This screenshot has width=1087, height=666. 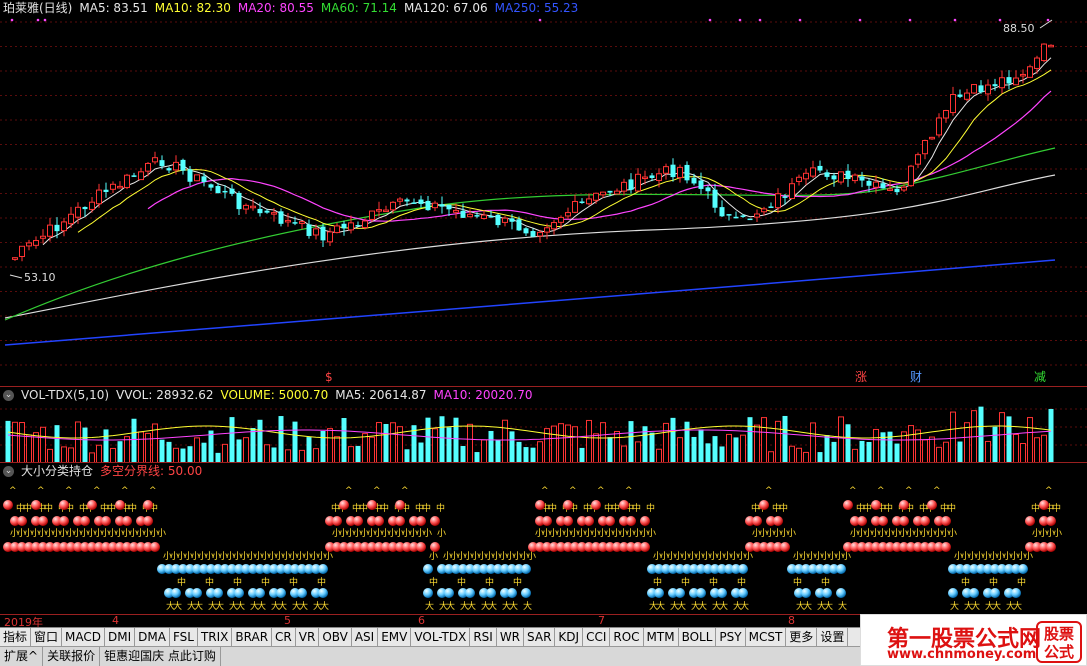 I want to click on tab-psy: PSY, so click(x=731, y=637).